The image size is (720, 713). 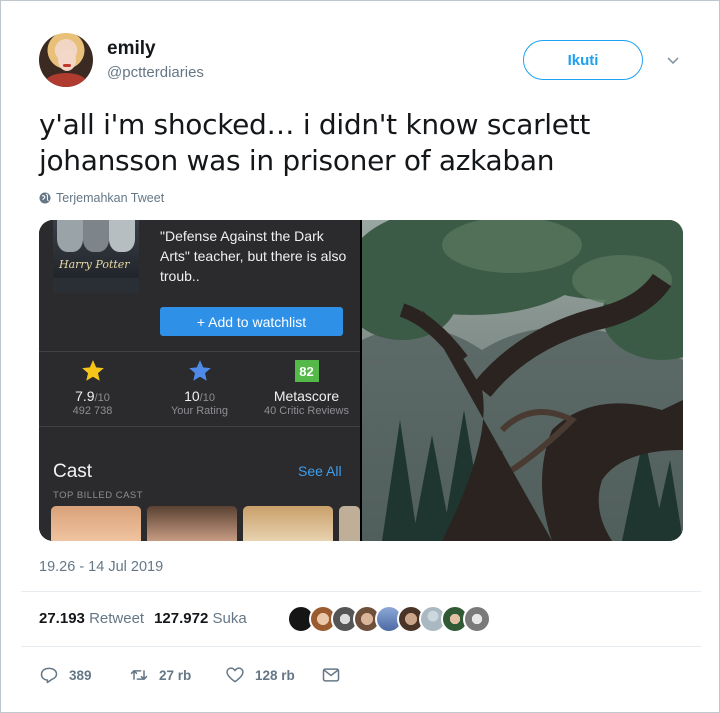 What do you see at coordinates (117, 618) in the screenshot?
I see `retweet-label: Retweet` at bounding box center [117, 618].